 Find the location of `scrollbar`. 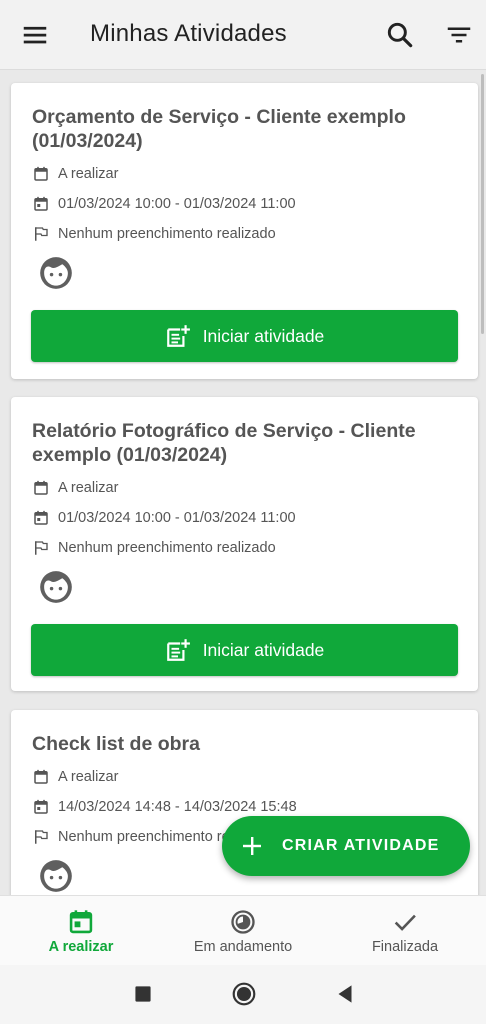

scrollbar is located at coordinates (482, 204).